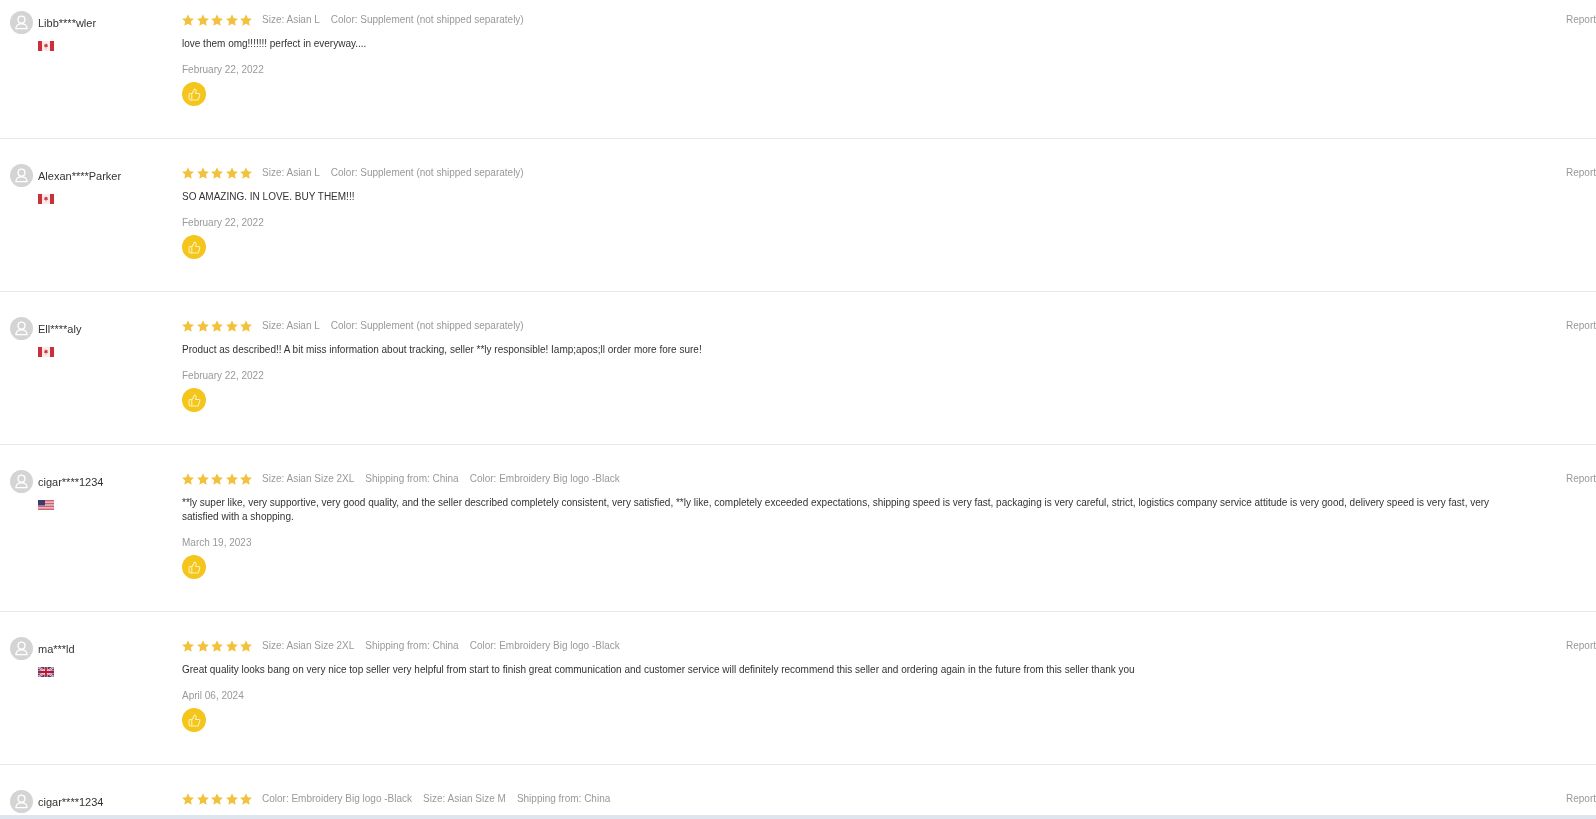  Describe the element at coordinates (213, 696) in the screenshot. I see `review-date: April 06, 2024` at that location.